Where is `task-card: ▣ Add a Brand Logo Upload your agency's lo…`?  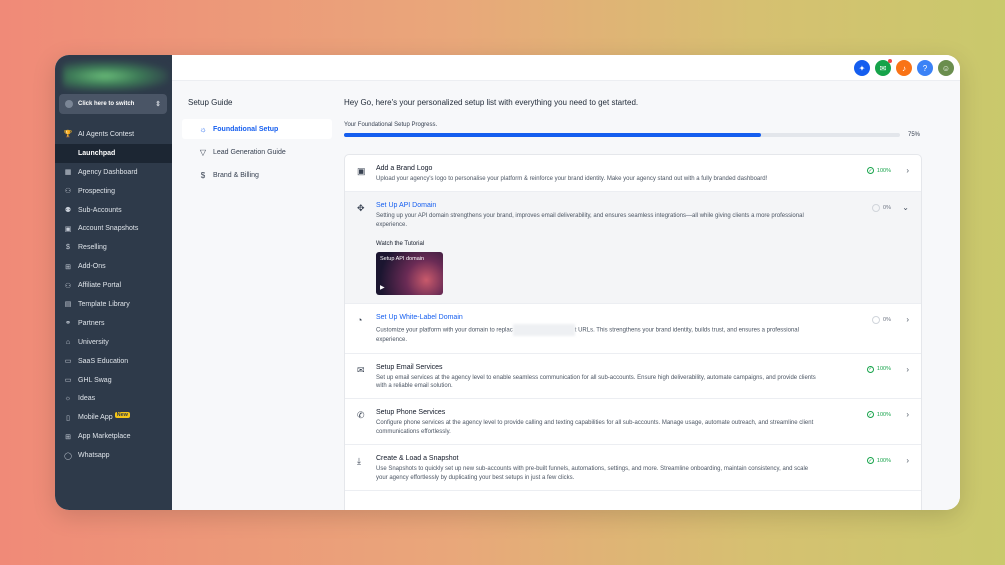
task-card: ▣ Add a Brand Logo Upload your agency's lo… is located at coordinates (633, 174).